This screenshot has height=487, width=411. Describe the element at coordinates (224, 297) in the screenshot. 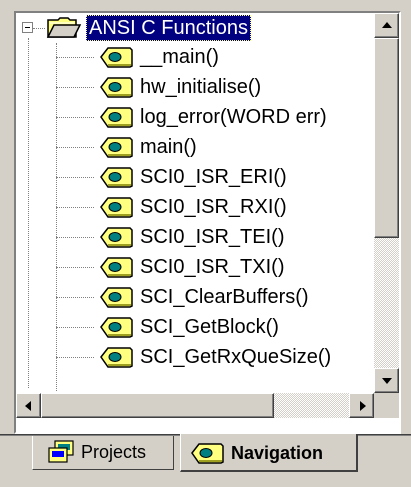

I see `tree-item-label: SCI_ClearBuffers()` at that location.